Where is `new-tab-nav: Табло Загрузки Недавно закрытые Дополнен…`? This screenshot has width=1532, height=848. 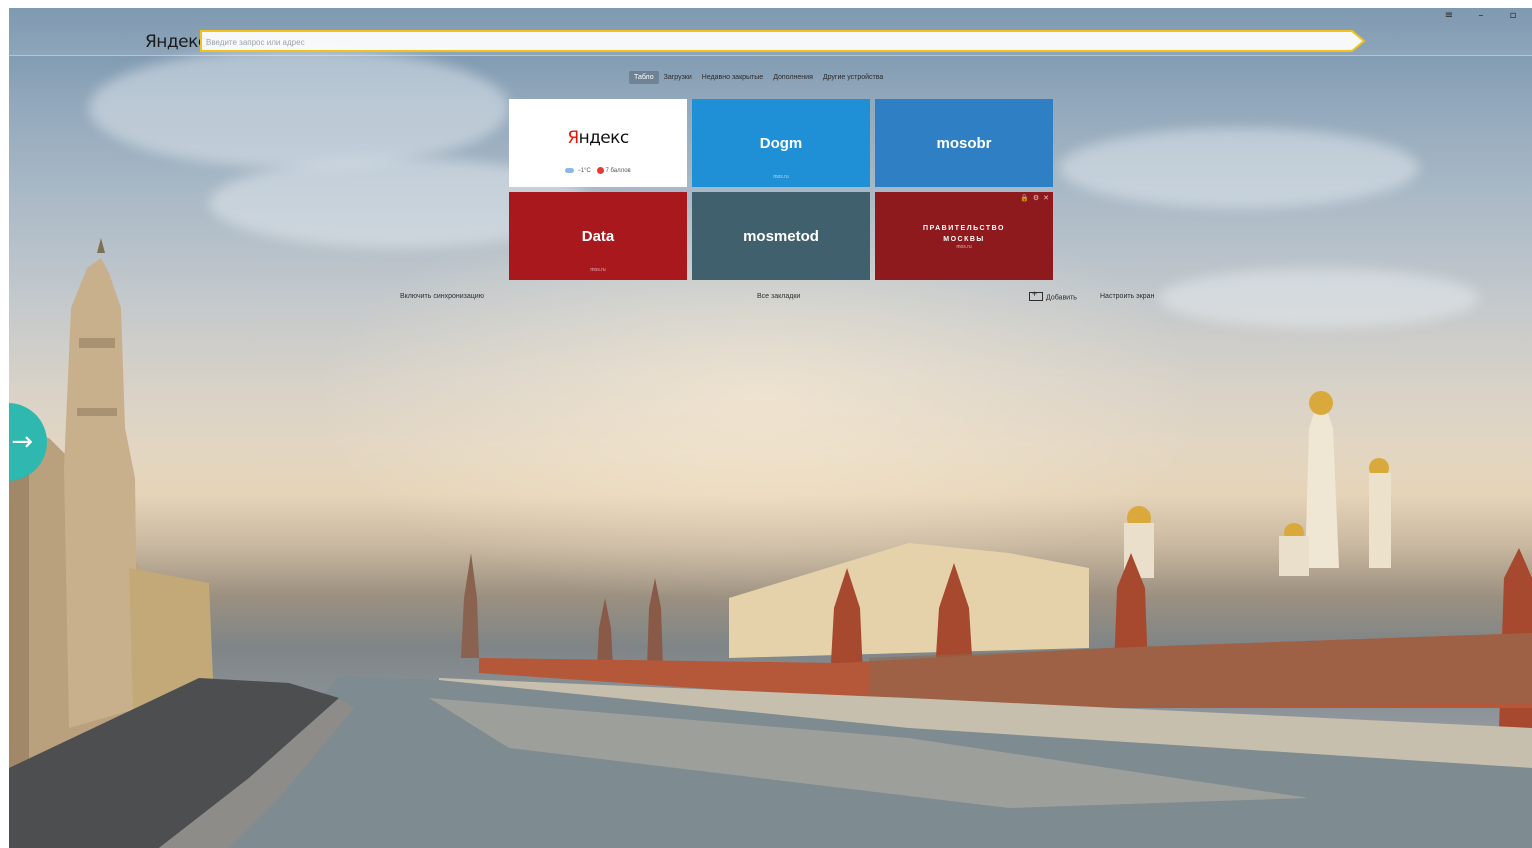
new-tab-nav: Табло Загрузки Недавно закрытые Дополнен… is located at coordinates (758, 77).